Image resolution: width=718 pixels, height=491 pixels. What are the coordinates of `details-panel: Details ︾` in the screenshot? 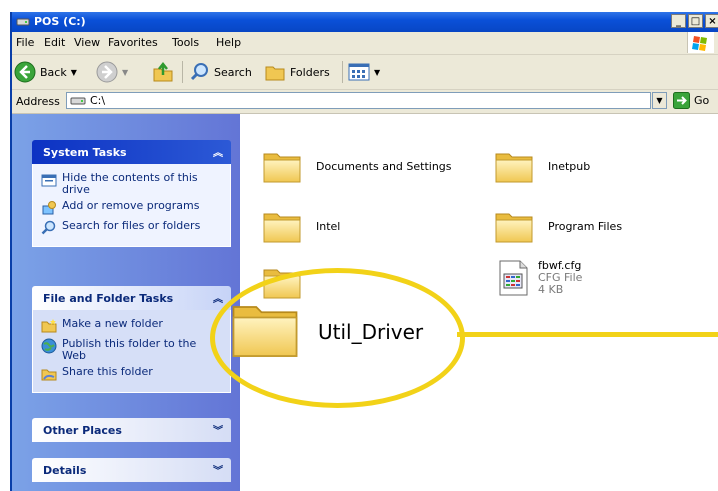 It's located at (131, 470).